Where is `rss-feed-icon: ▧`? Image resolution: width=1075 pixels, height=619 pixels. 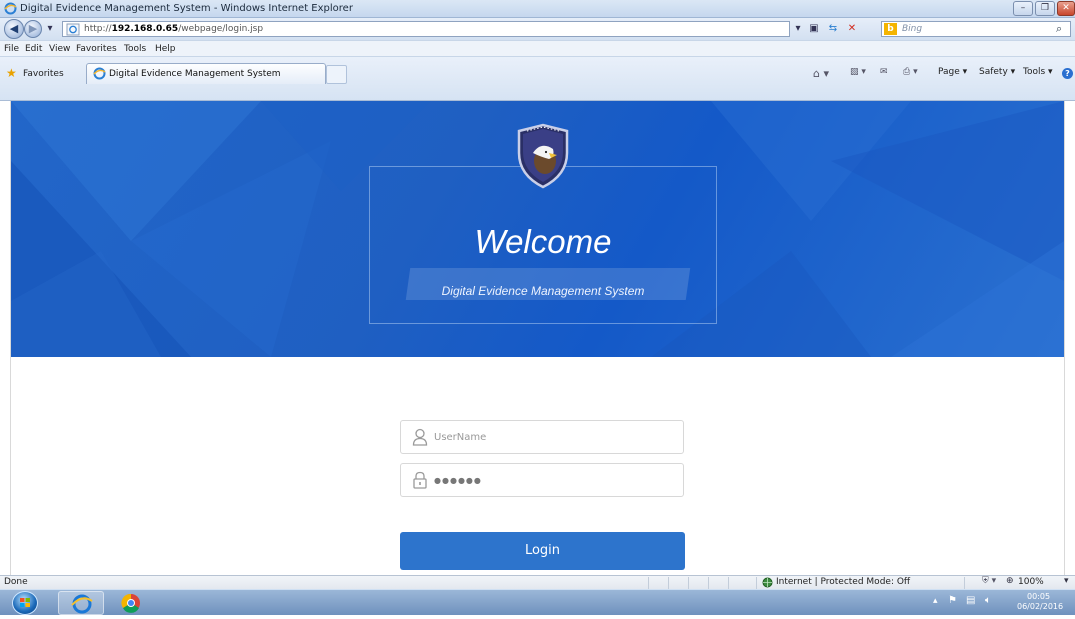 rss-feed-icon: ▧ is located at coordinates (854, 72).